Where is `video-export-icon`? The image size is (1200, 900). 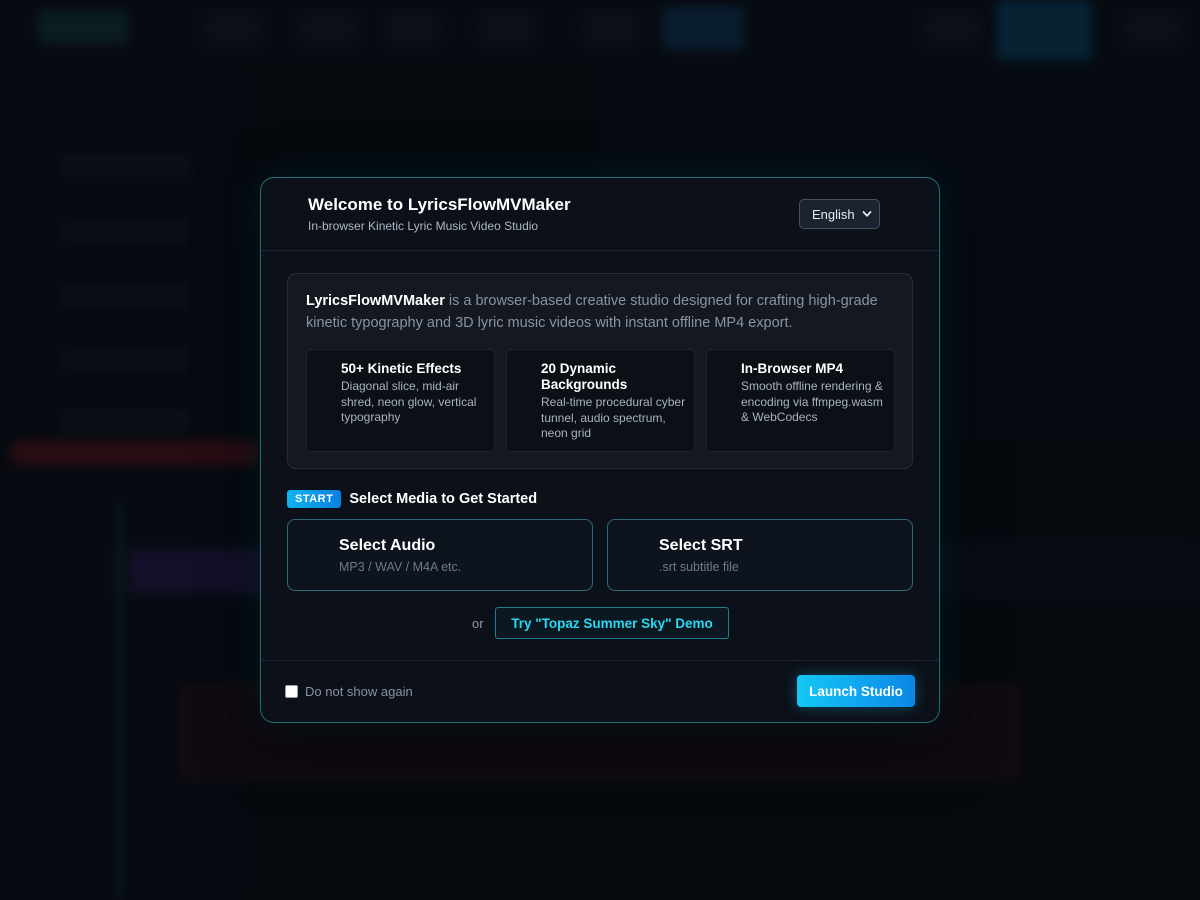
video-export-icon is located at coordinates (727, 370).